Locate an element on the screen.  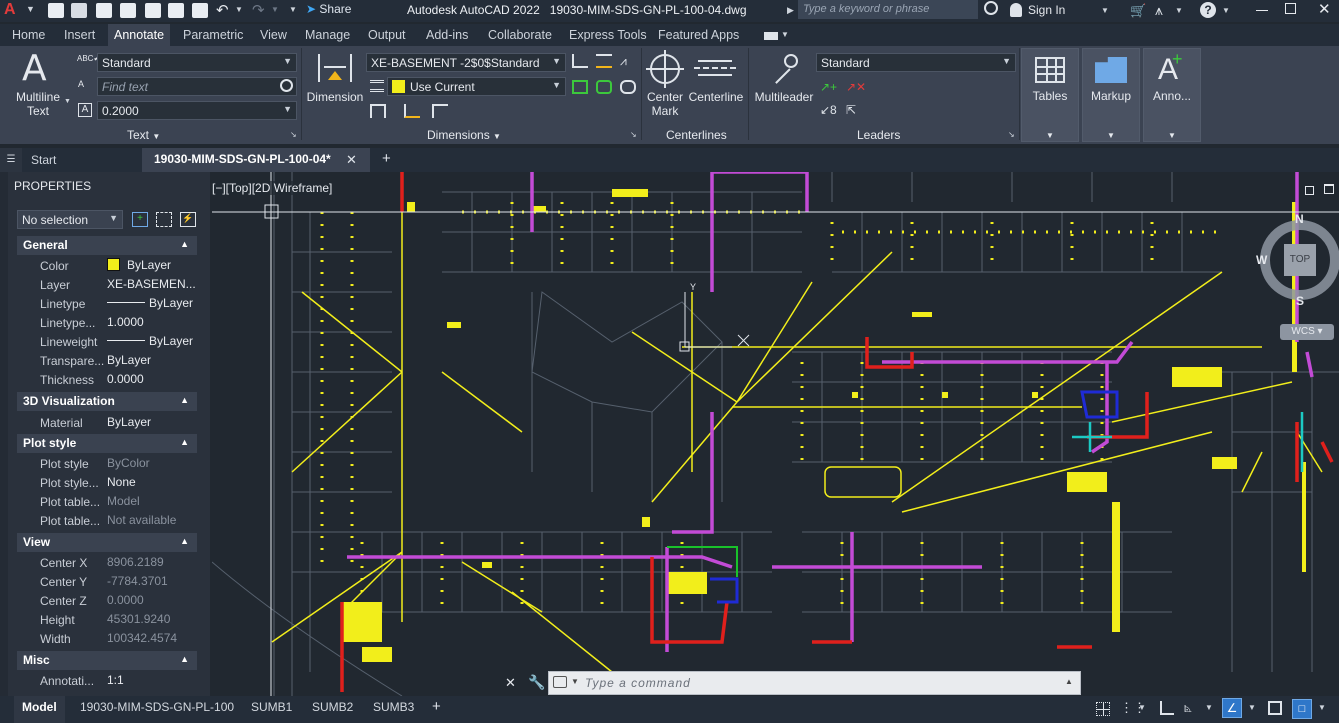
save-web-icon is located at coordinates (176, 10).